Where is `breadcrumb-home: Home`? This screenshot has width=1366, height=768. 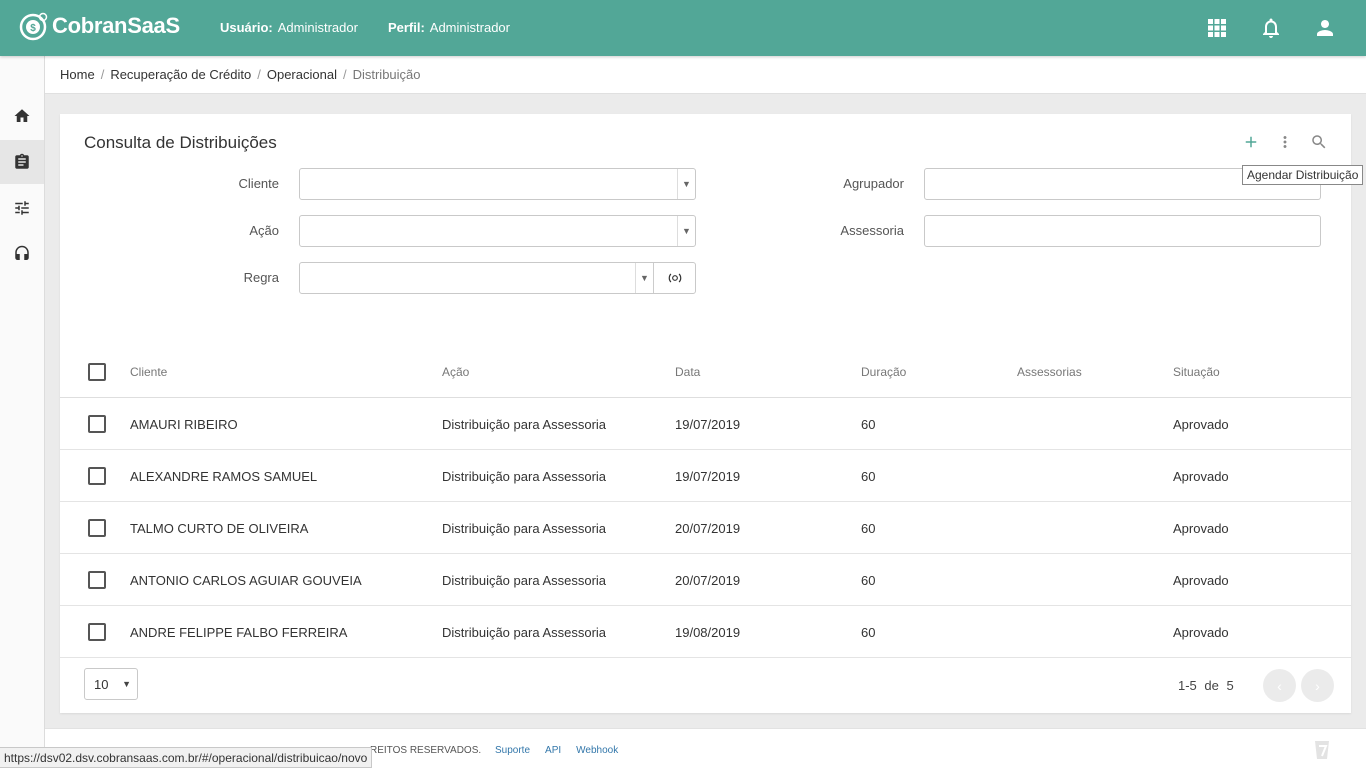
breadcrumb-home: Home is located at coordinates (77, 74).